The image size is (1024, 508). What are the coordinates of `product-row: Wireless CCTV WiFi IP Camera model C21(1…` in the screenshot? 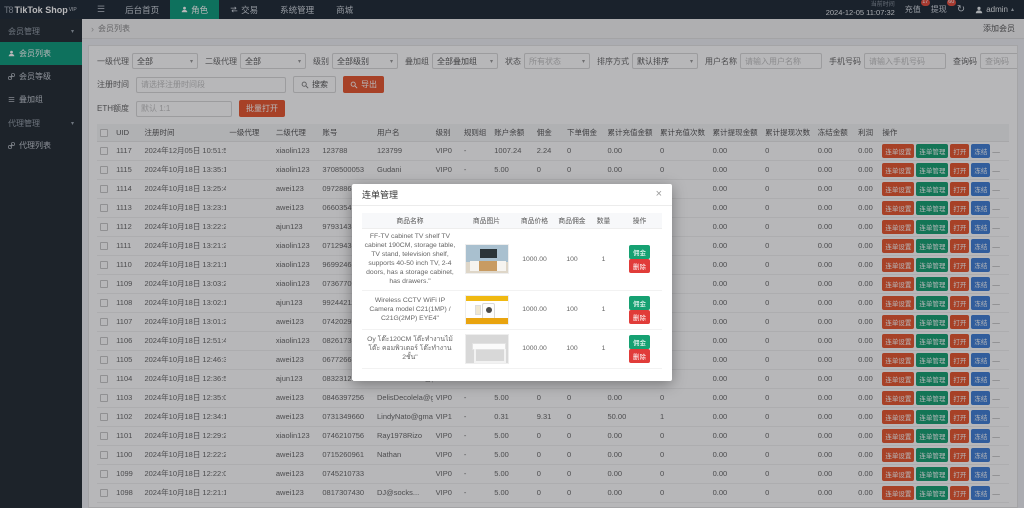 It's located at (512, 310).